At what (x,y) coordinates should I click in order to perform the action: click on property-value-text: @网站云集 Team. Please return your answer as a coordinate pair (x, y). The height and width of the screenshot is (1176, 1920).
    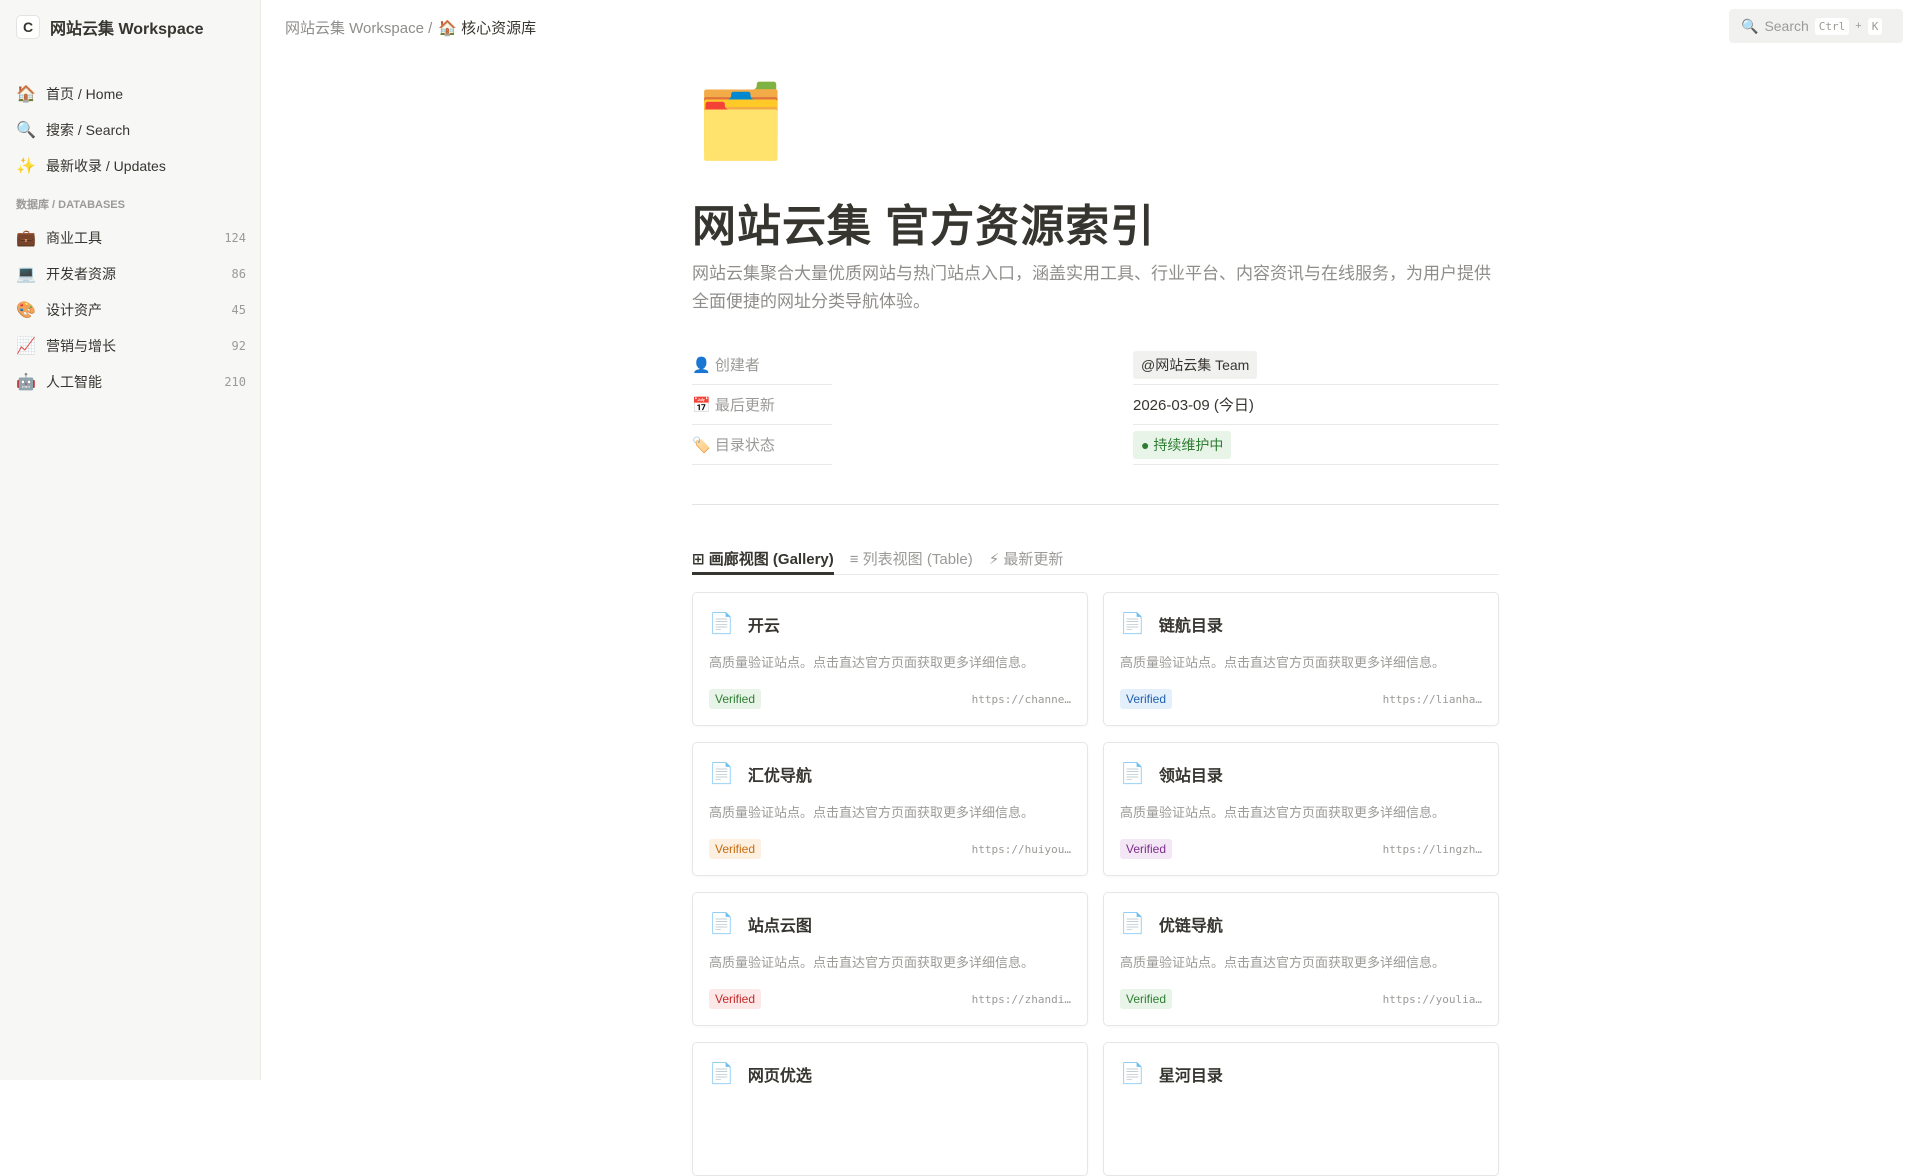
    Looking at the image, I should click on (1195, 364).